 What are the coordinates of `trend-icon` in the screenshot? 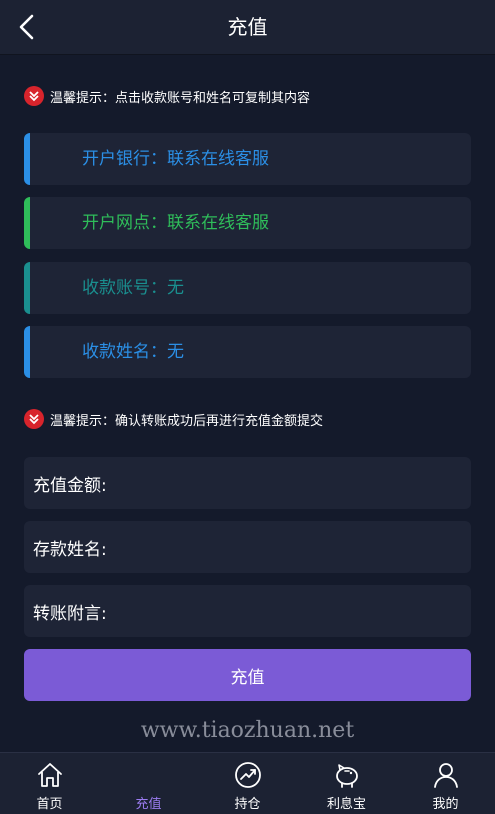 It's located at (248, 775).